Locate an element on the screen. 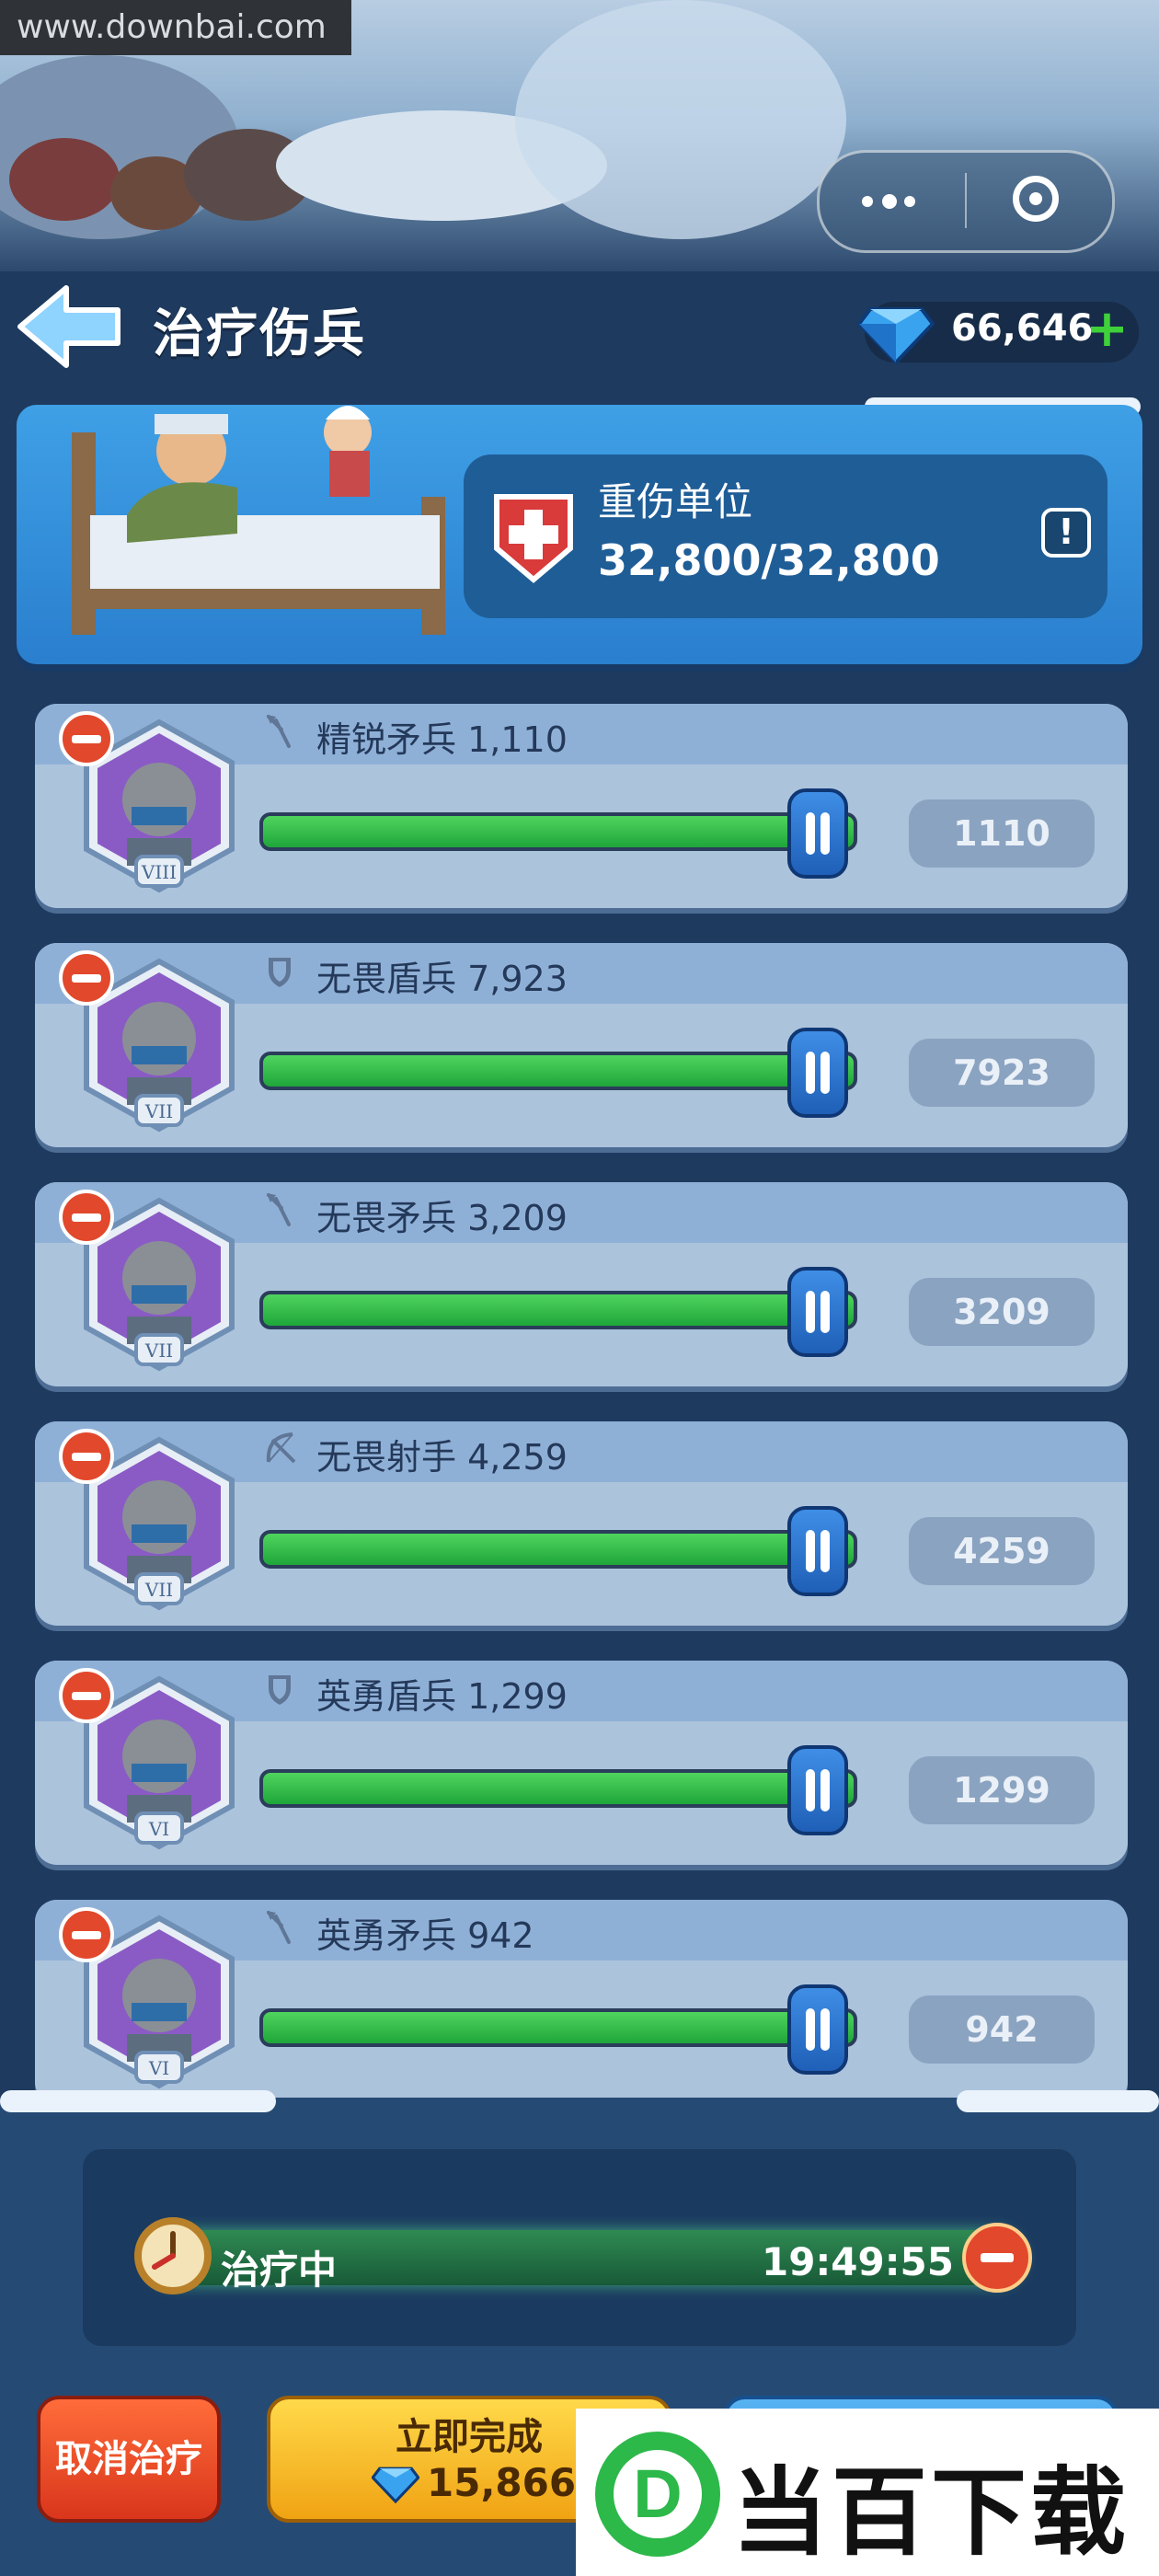 The image size is (1159, 2576). troop-name: 英勇盾兵 1,299 is located at coordinates (442, 1696).